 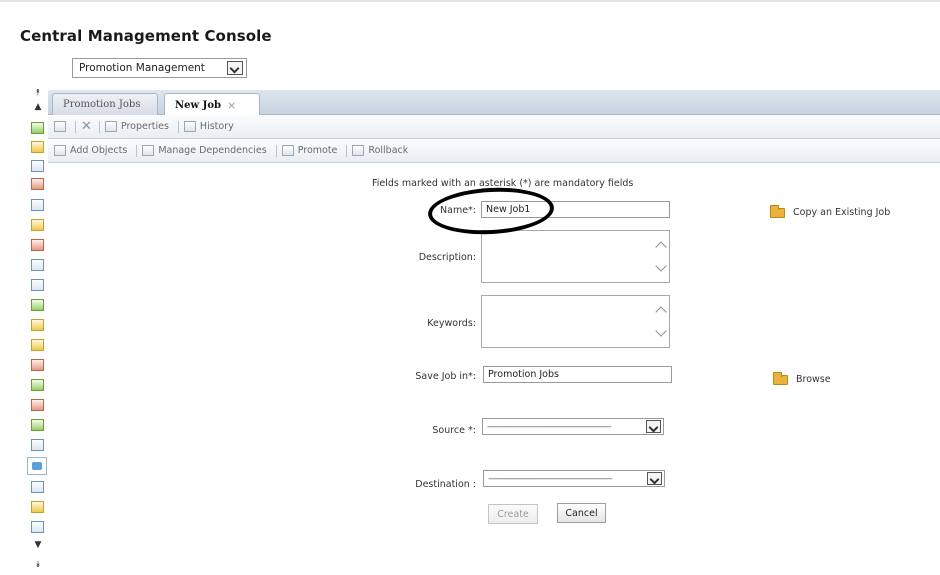 I want to click on tab-promotion-jobs: Promotion Jobs, so click(x=105, y=104).